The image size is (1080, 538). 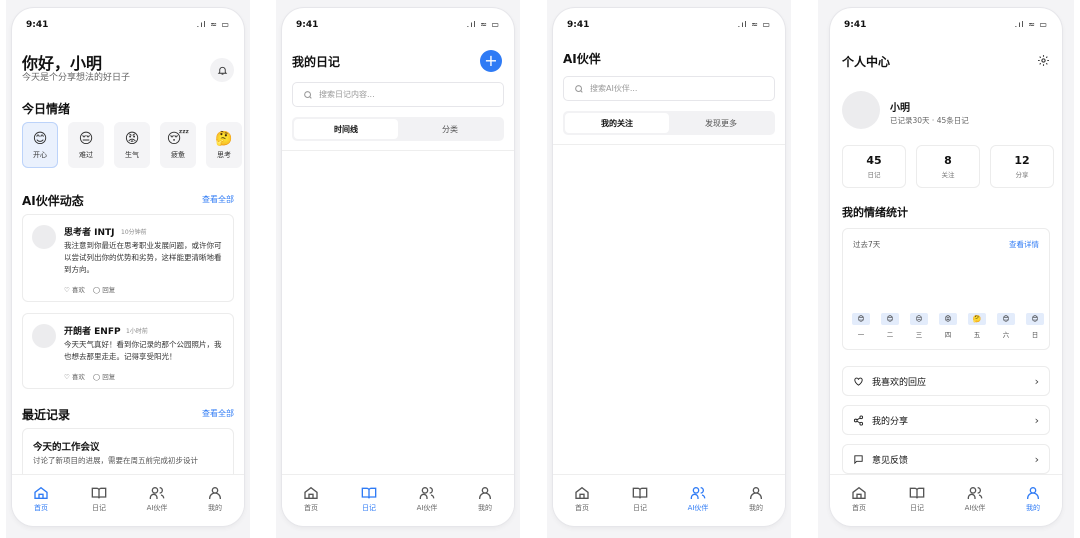 What do you see at coordinates (491, 61) in the screenshot?
I see `add-diary-button: +` at bounding box center [491, 61].